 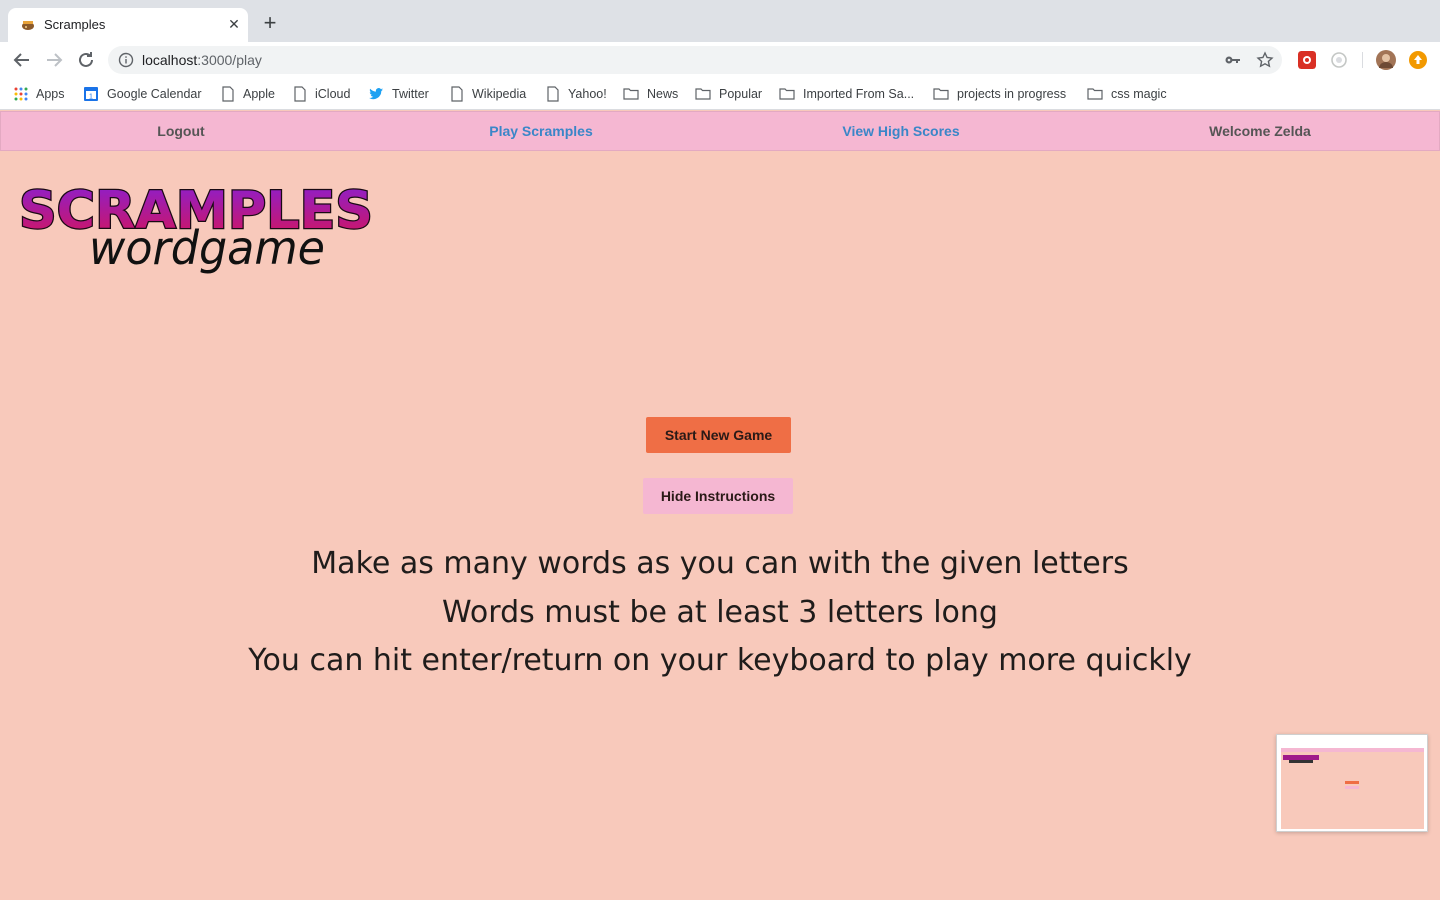 I want to click on toolbar-divider, so click(x=1362, y=60).